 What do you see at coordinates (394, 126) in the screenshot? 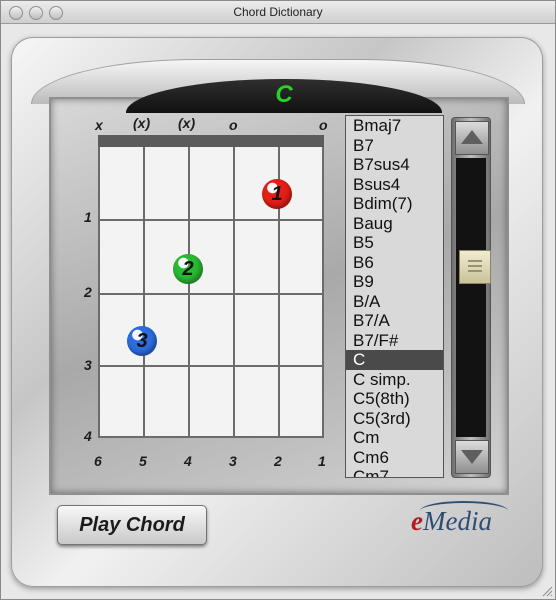
I see `chord-list-item: Bmaj7` at bounding box center [394, 126].